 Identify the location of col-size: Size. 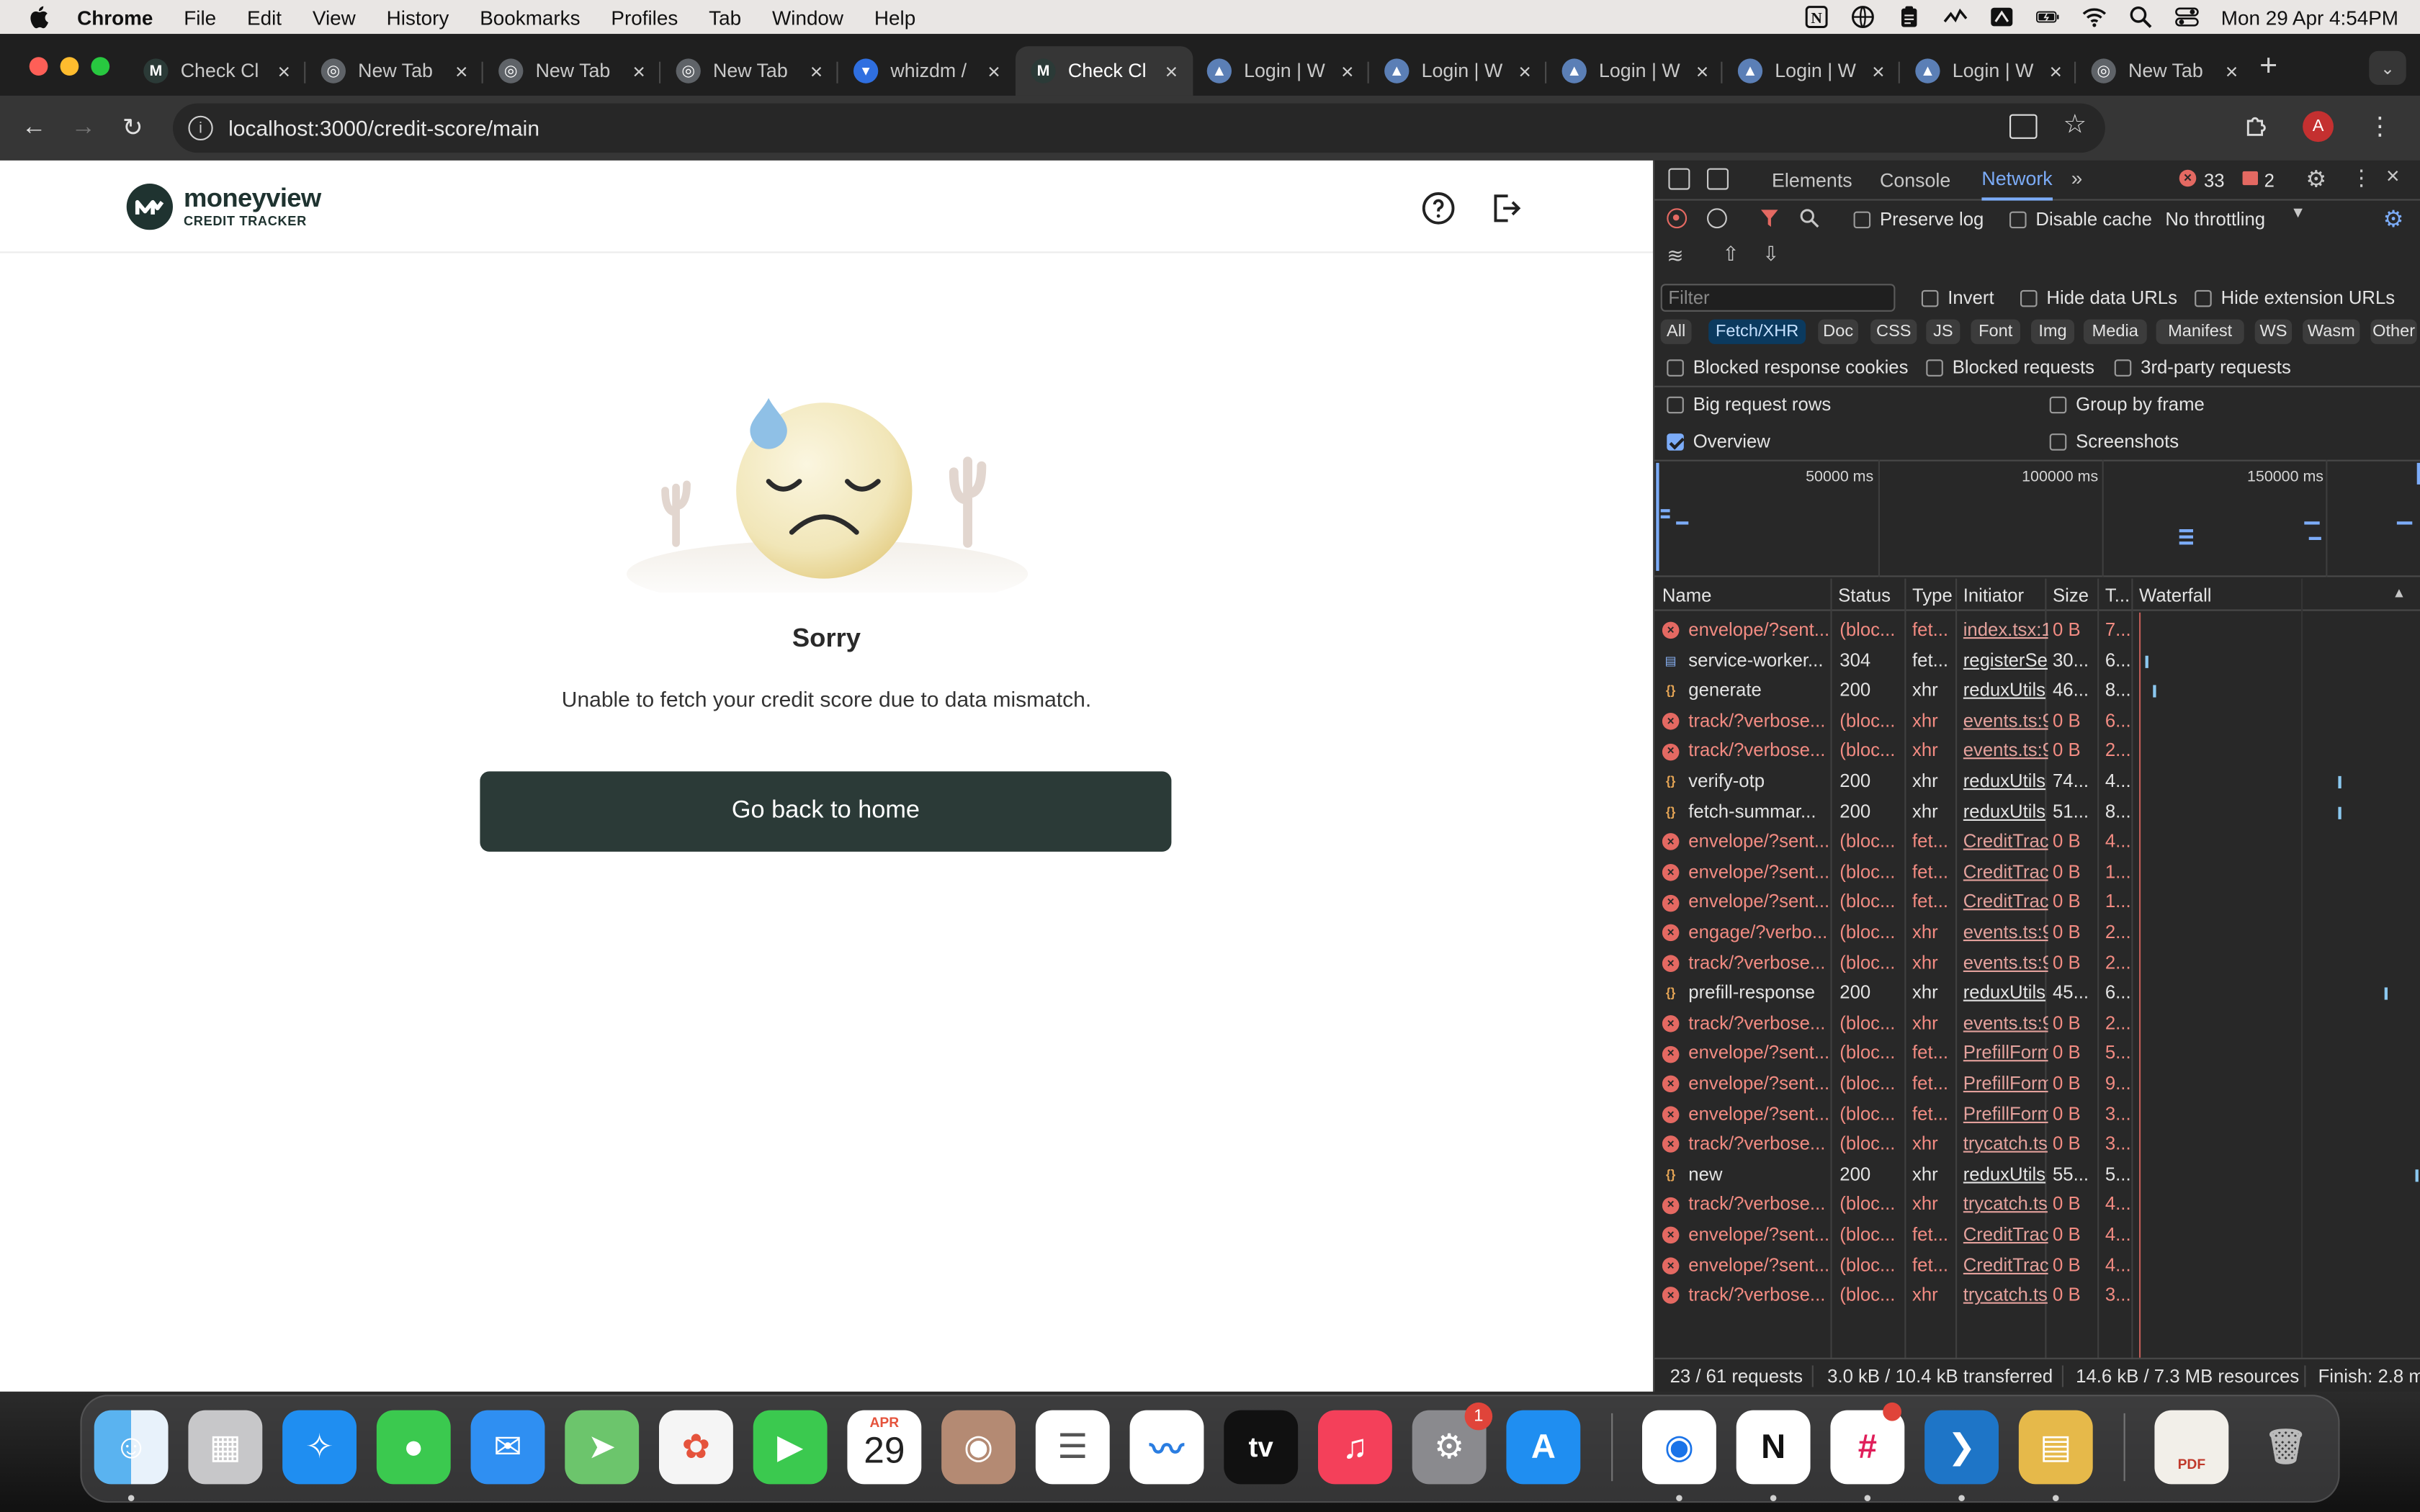
(2067, 595).